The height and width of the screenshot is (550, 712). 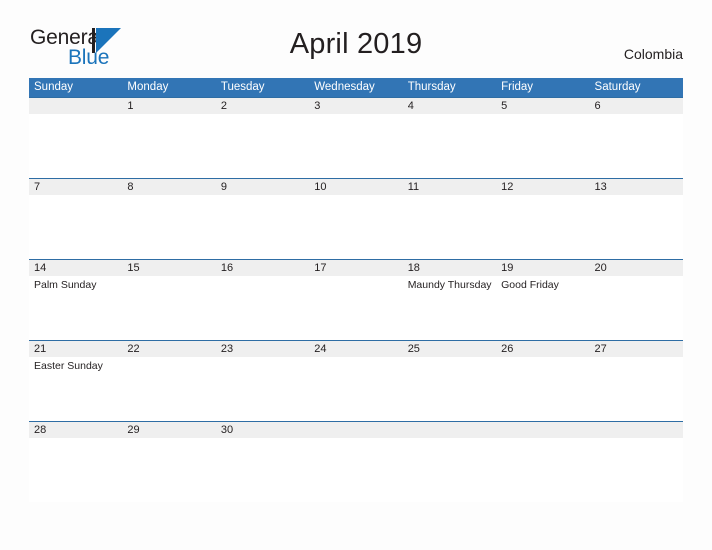 I want to click on day-number: 29, so click(x=133, y=430).